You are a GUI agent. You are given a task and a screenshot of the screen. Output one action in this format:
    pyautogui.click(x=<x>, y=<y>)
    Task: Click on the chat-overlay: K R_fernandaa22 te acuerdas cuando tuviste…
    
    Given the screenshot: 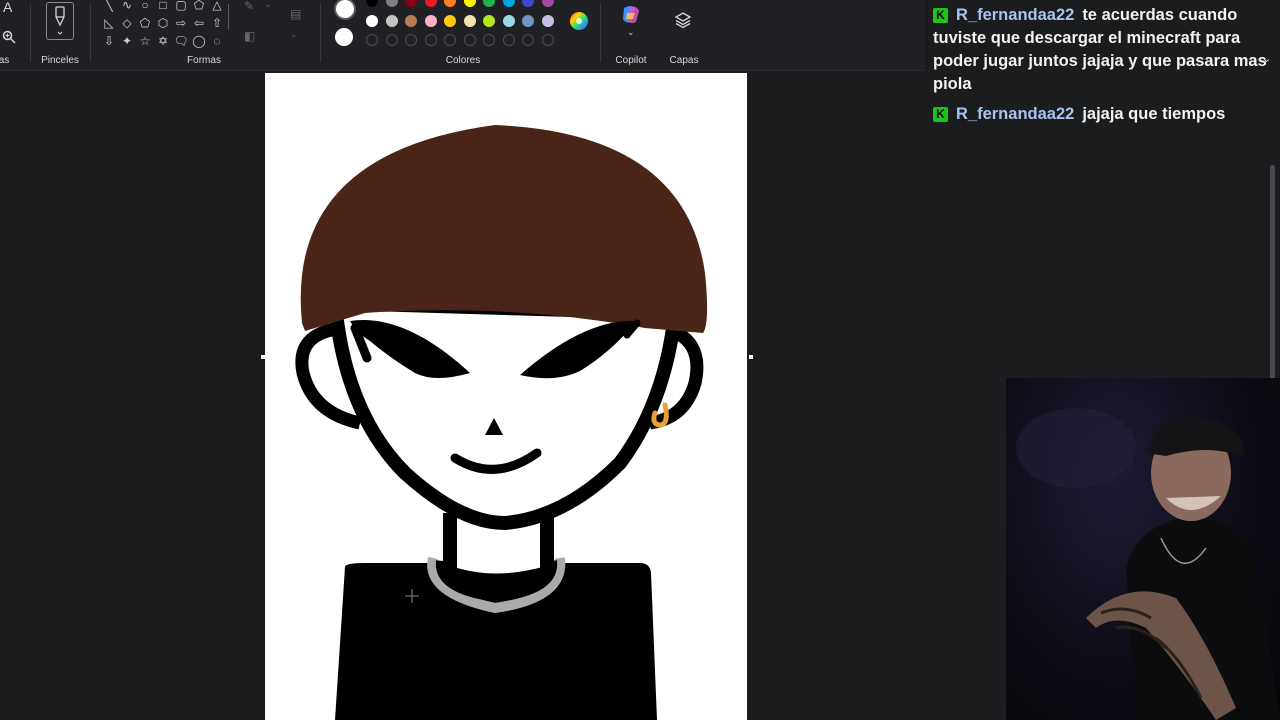 What is the action you would take?
    pyautogui.click(x=1102, y=65)
    